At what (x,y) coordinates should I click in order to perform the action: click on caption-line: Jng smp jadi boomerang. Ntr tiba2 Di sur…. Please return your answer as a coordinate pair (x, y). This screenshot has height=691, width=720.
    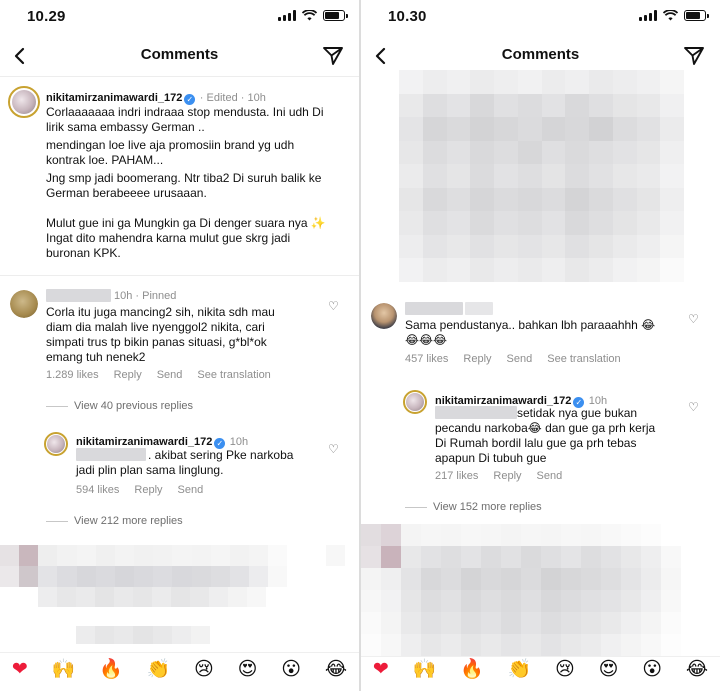
    Looking at the image, I should click on (184, 178).